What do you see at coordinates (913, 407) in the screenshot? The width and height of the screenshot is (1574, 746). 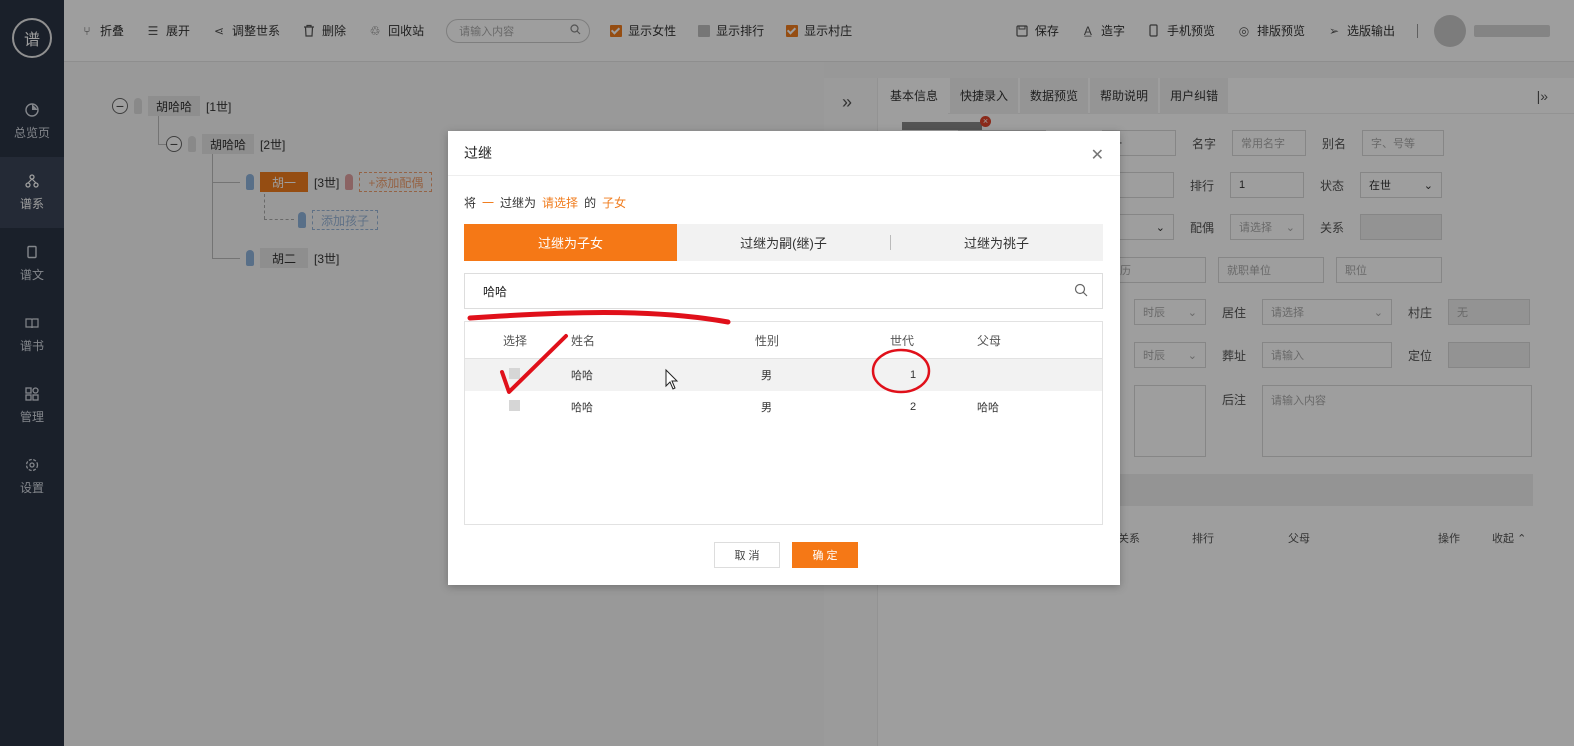 I see `row-generation: 2` at bounding box center [913, 407].